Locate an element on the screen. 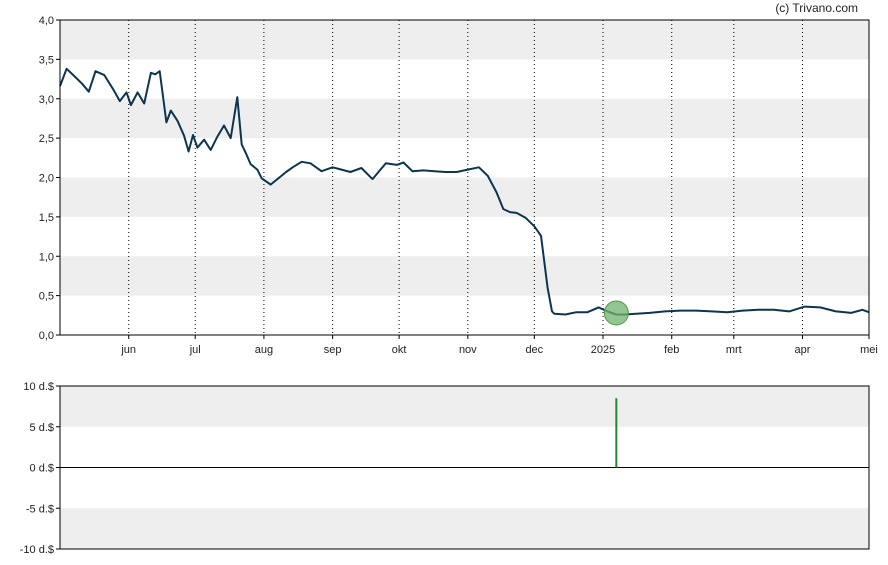 This screenshot has height=565, width=888. x-tick-label: mrt is located at coordinates (734, 350).